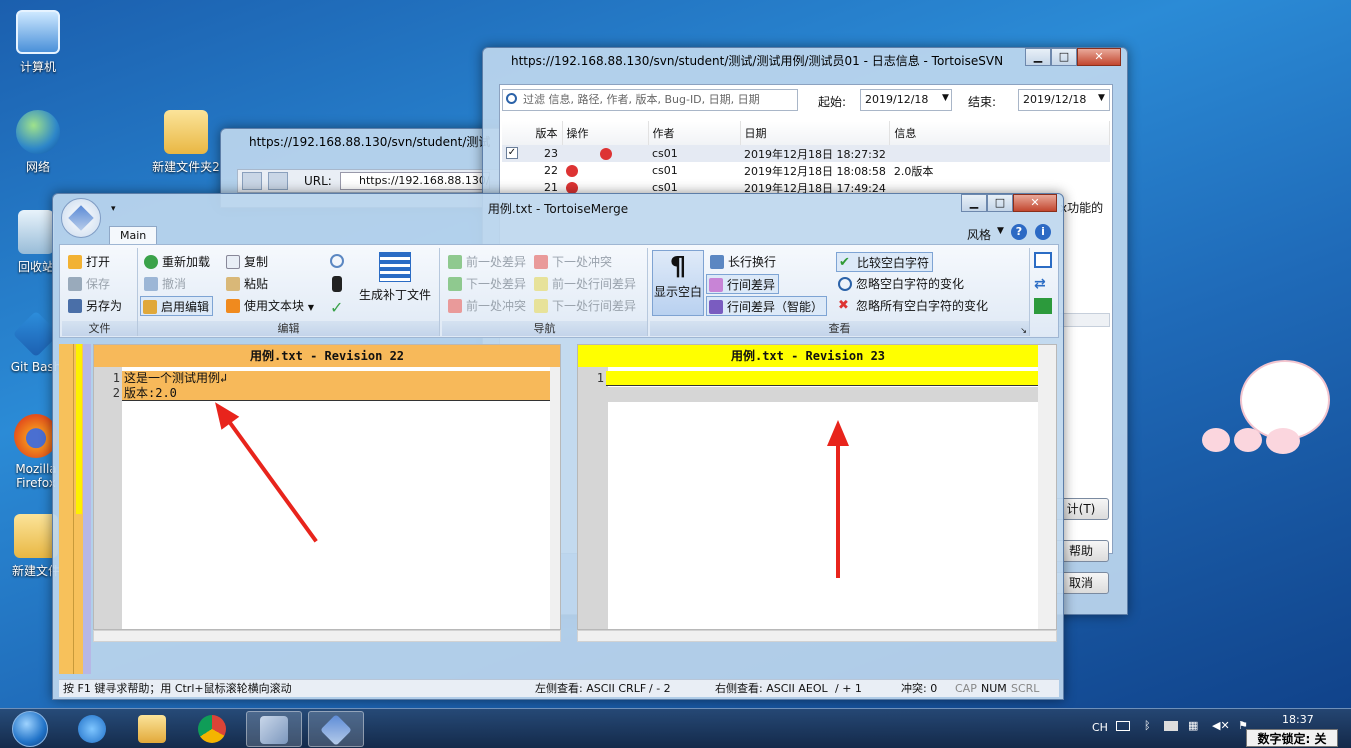  Describe the element at coordinates (1043, 306) in the screenshot. I see `collapse-icon` at that location.